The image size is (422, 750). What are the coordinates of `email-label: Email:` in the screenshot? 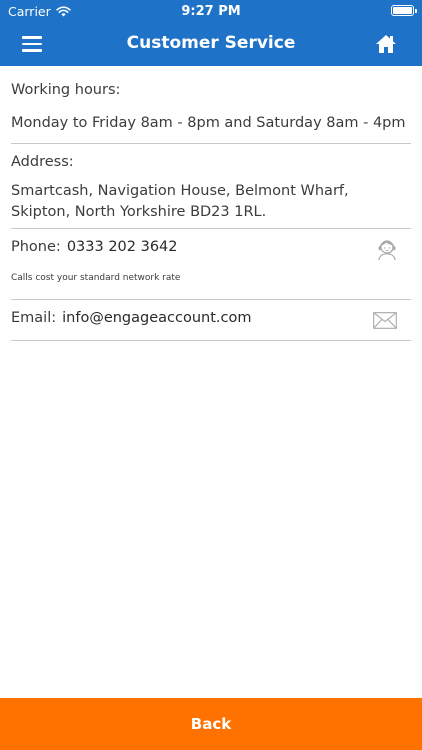 It's located at (34, 318).